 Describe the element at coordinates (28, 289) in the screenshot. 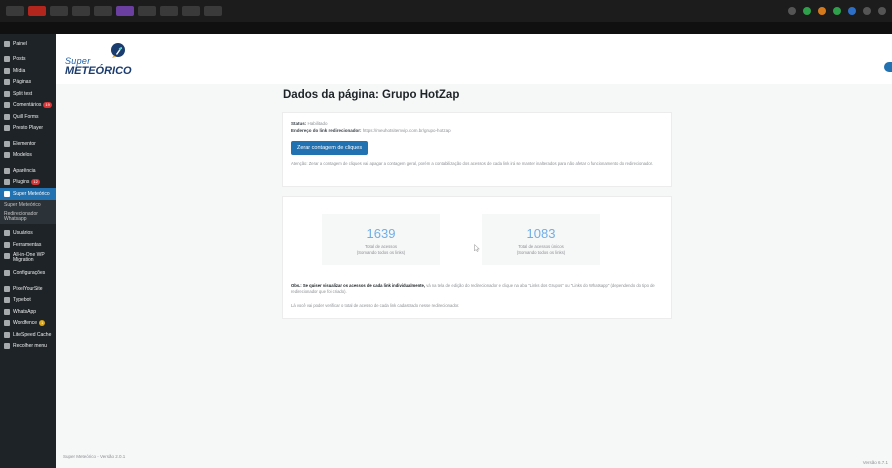

I see `sidebar-item-pixelyoursite: PixelYourSite` at that location.